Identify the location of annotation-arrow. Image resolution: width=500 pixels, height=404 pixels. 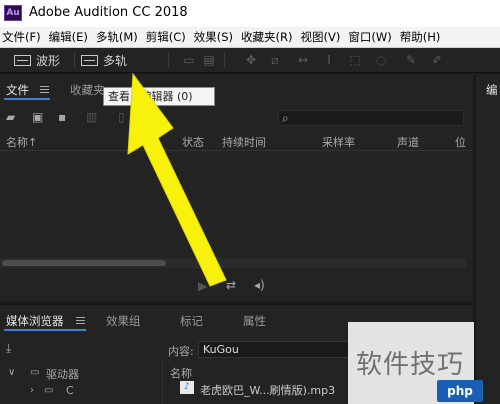
(177, 179).